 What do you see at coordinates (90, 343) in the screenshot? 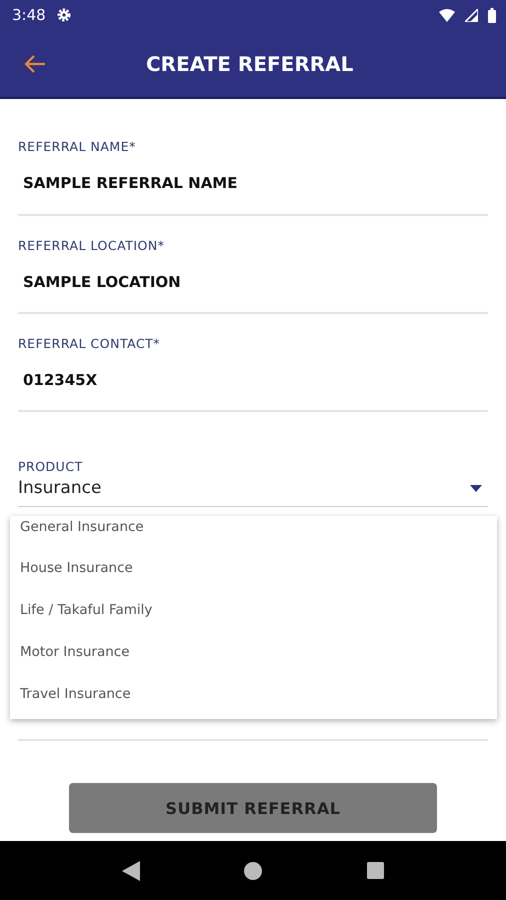
I see `field-label: REFERRAL CONTACT*` at bounding box center [90, 343].